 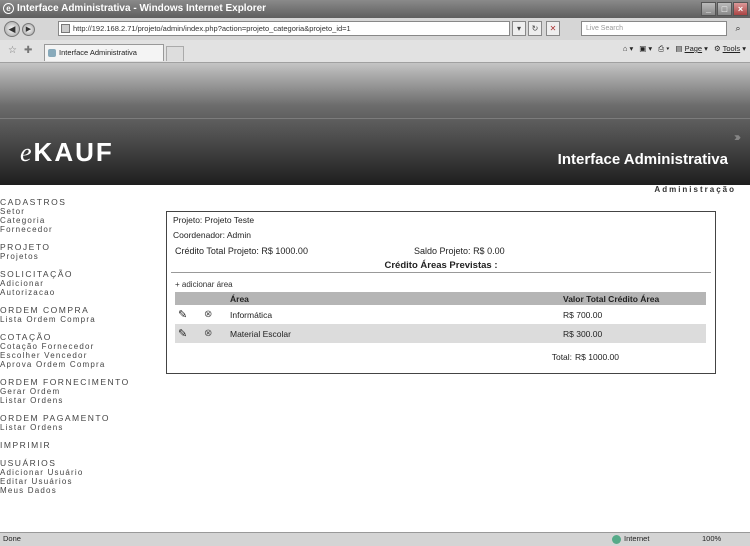 I want to click on favorites-star-icon: ☆, so click(x=12, y=50).